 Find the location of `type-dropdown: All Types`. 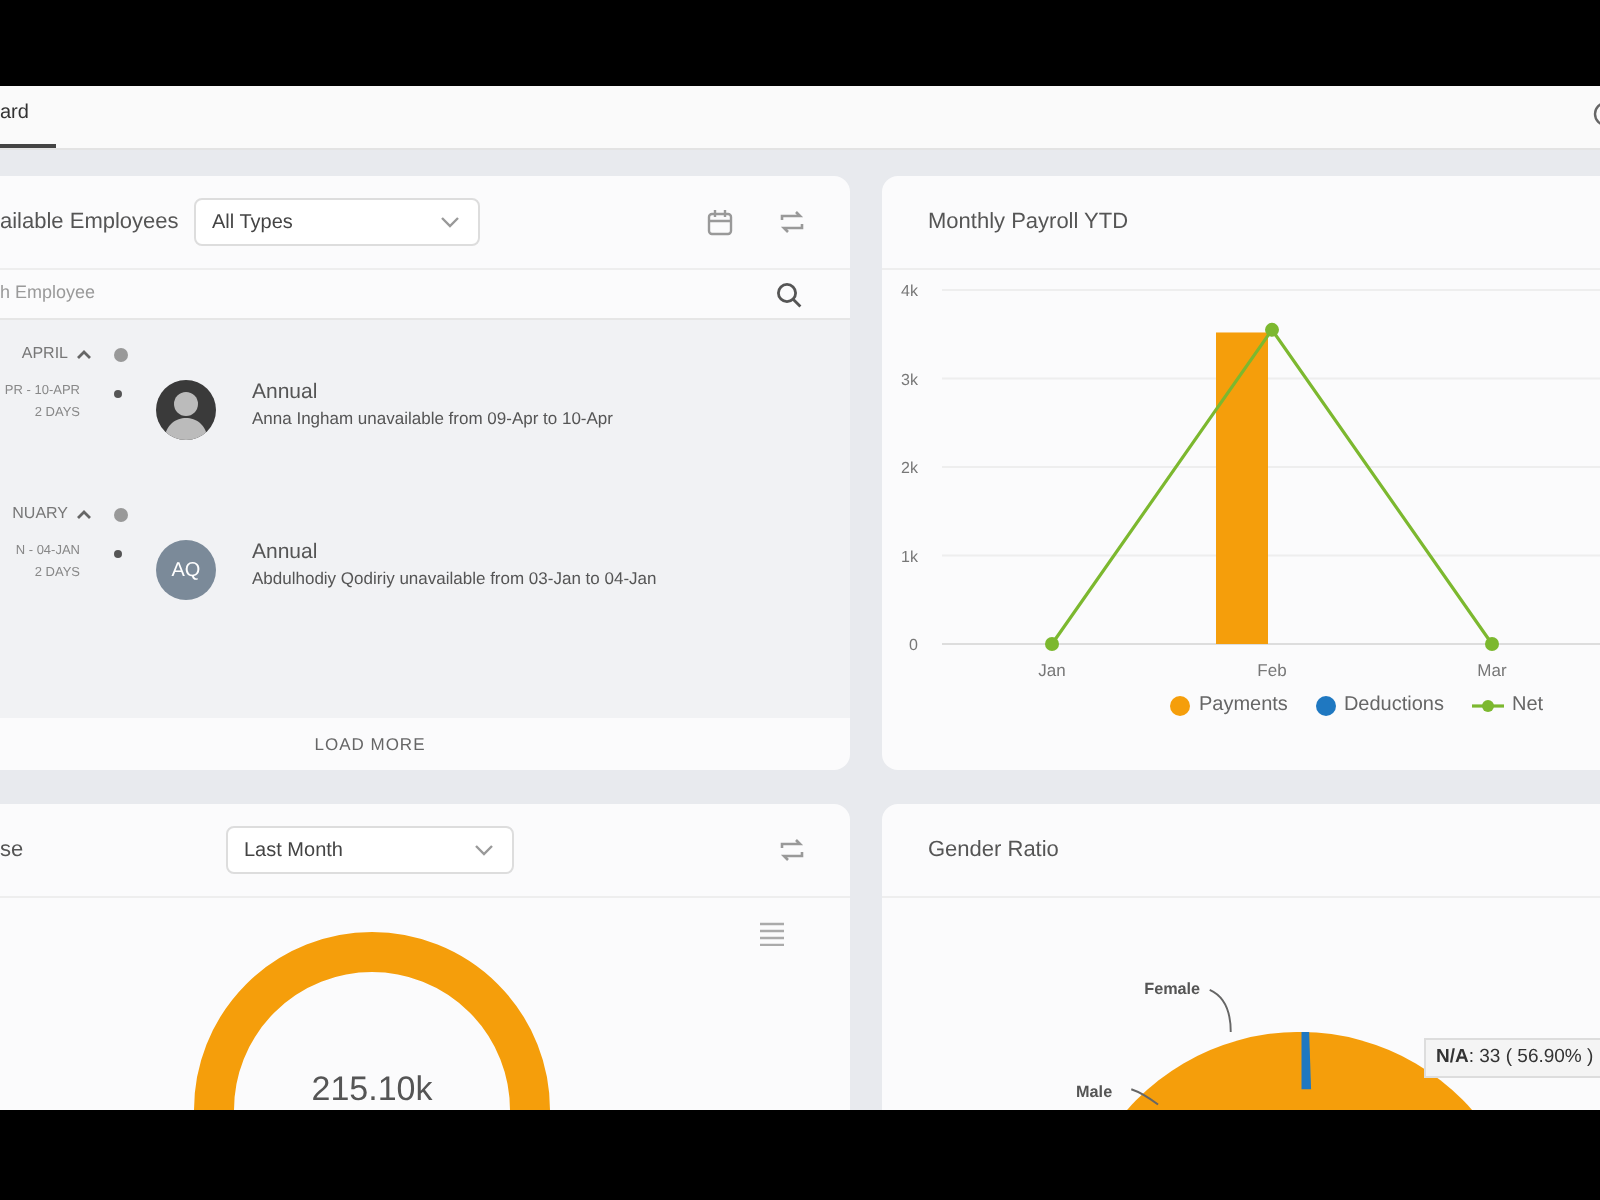

type-dropdown: All Types is located at coordinates (337, 222).